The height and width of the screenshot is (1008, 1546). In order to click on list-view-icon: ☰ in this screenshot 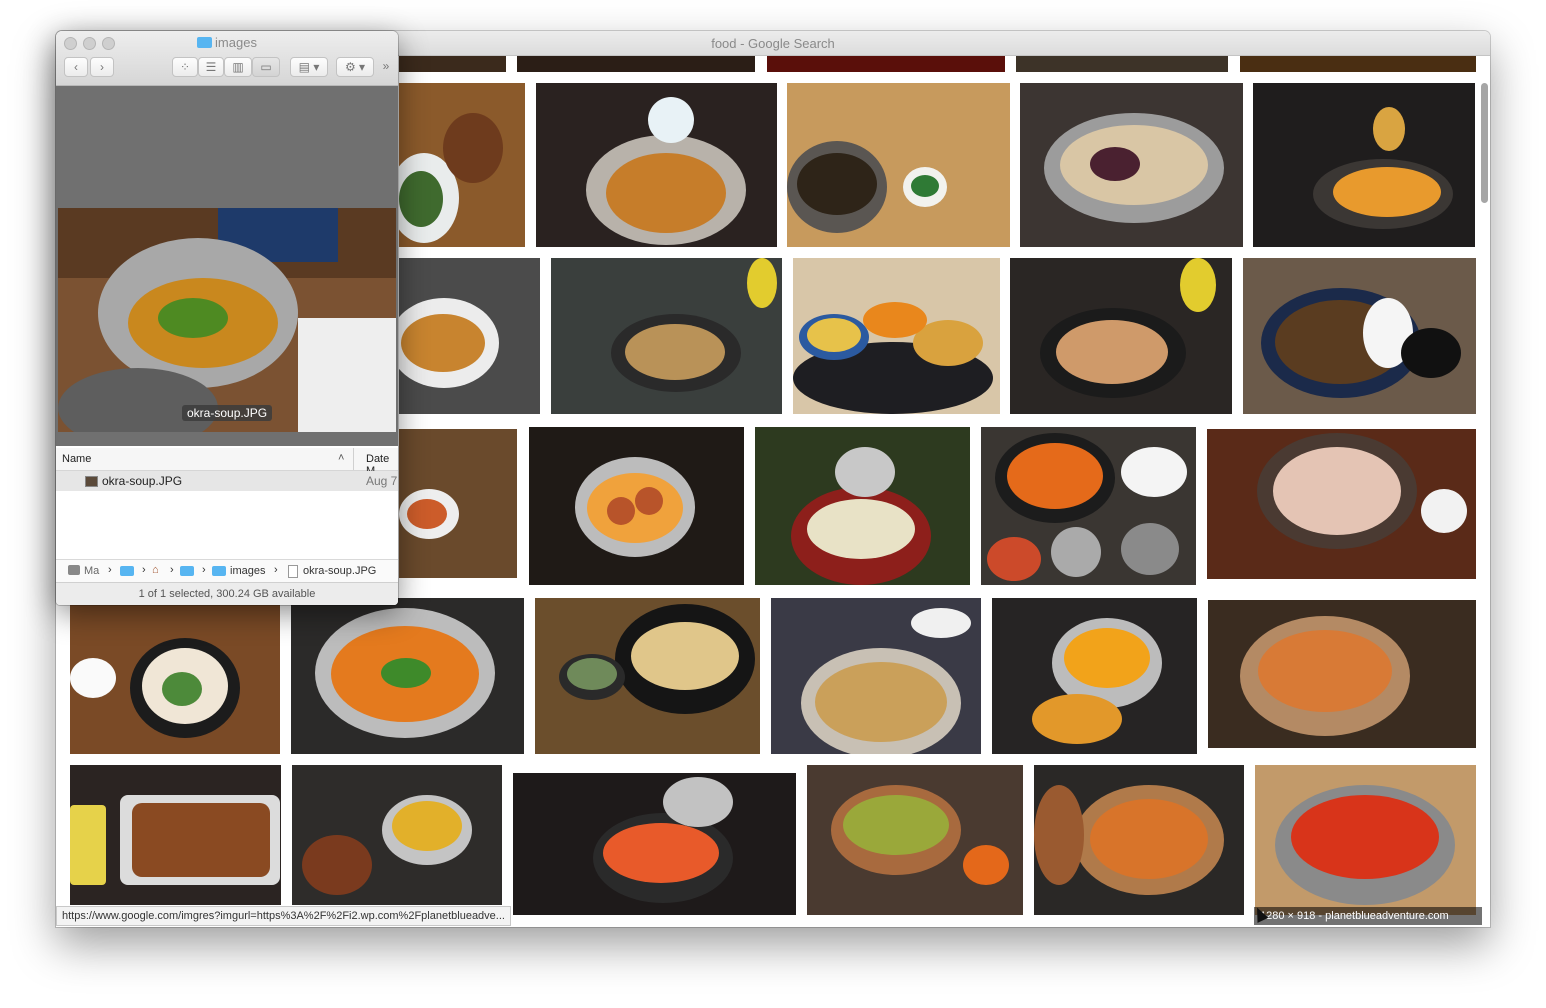, I will do `click(211, 67)`.